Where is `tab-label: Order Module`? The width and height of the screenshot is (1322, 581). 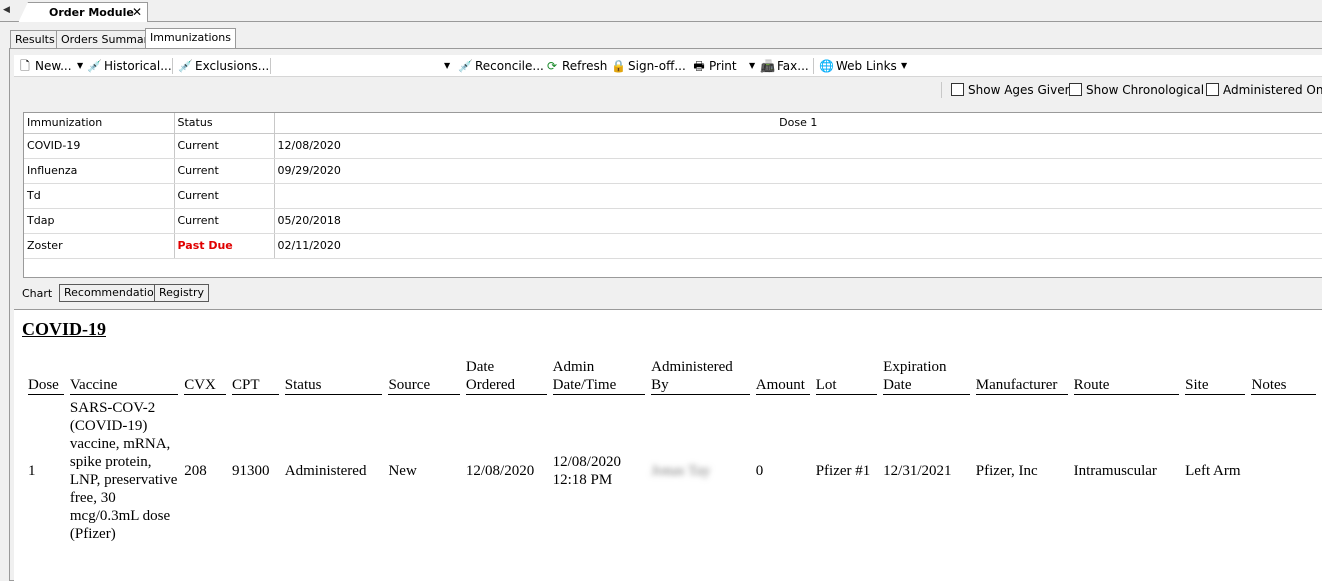
tab-label: Order Module is located at coordinates (91, 12).